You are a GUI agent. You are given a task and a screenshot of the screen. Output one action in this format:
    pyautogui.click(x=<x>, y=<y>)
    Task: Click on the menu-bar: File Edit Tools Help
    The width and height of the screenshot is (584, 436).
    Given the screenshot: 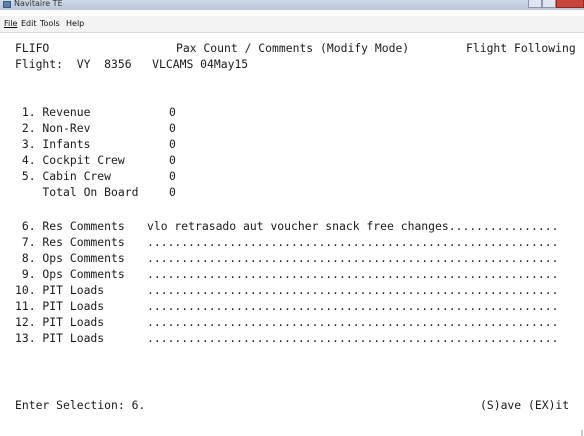 What is the action you would take?
    pyautogui.click(x=292, y=24)
    